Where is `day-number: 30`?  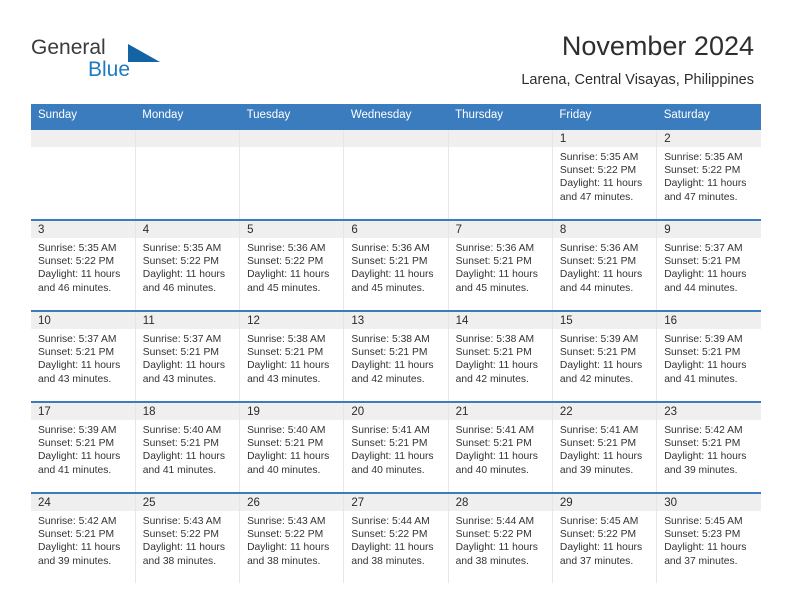 day-number: 30 is located at coordinates (709, 502).